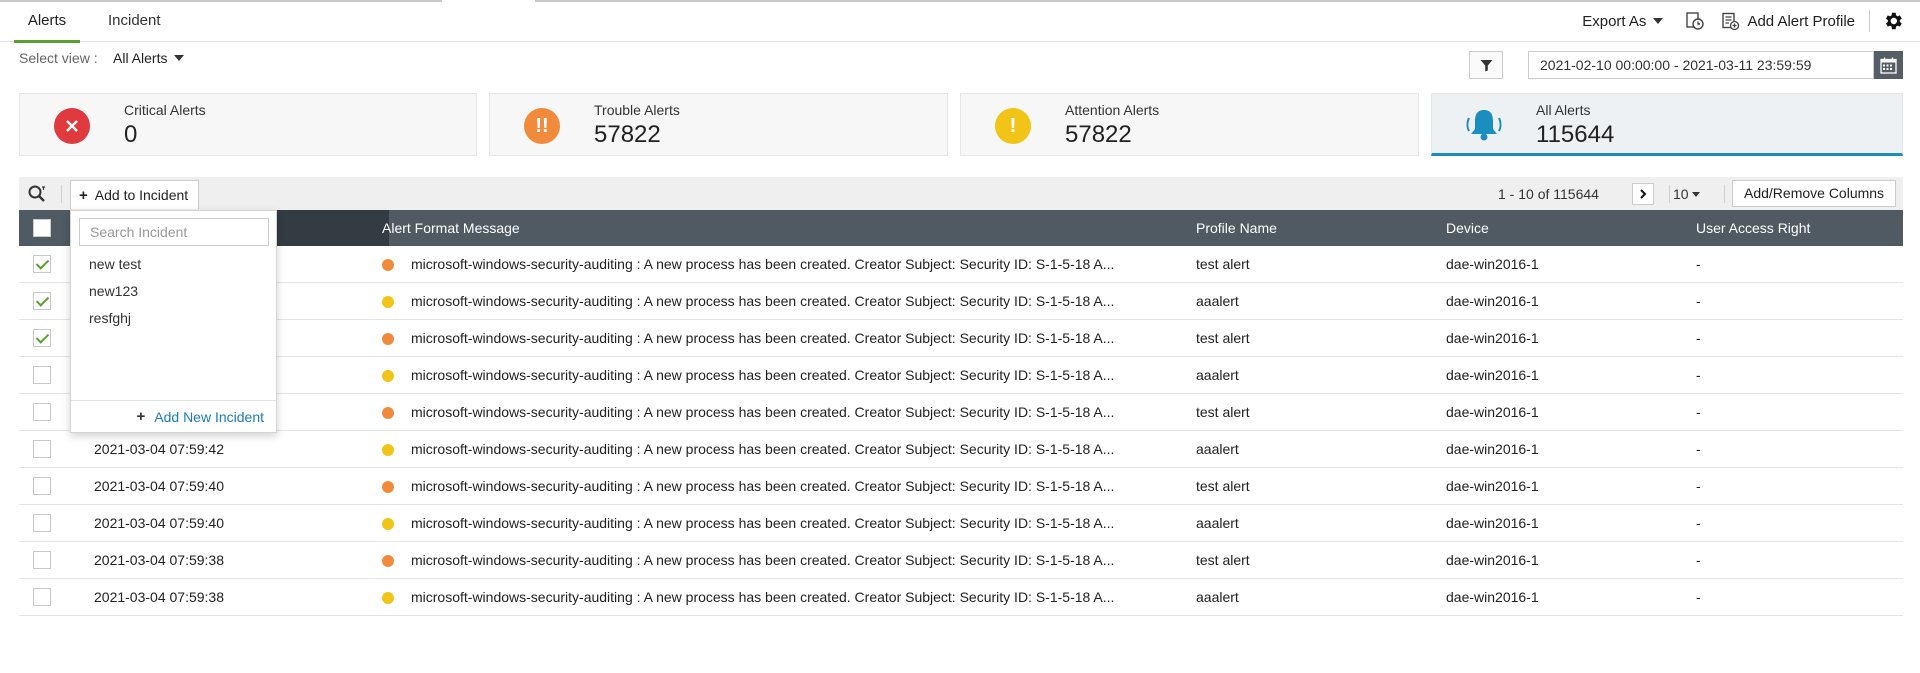 Image resolution: width=1920 pixels, height=673 pixels. I want to click on time-column-header, so click(331, 228).